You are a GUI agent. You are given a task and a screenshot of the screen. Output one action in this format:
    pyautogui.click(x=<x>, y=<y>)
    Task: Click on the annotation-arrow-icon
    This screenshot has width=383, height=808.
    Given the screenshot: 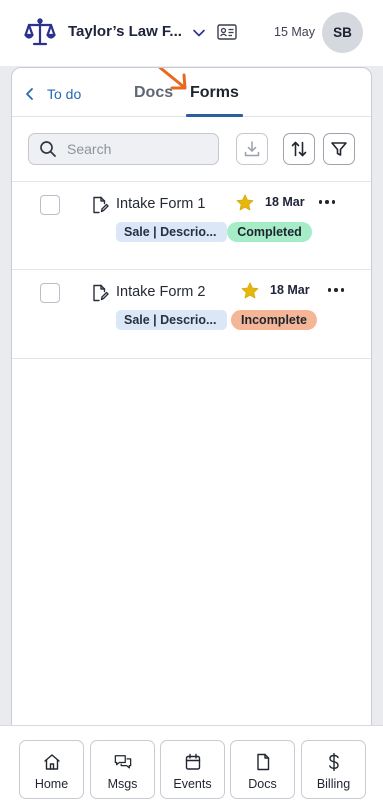 What is the action you would take?
    pyautogui.click(x=172, y=79)
    